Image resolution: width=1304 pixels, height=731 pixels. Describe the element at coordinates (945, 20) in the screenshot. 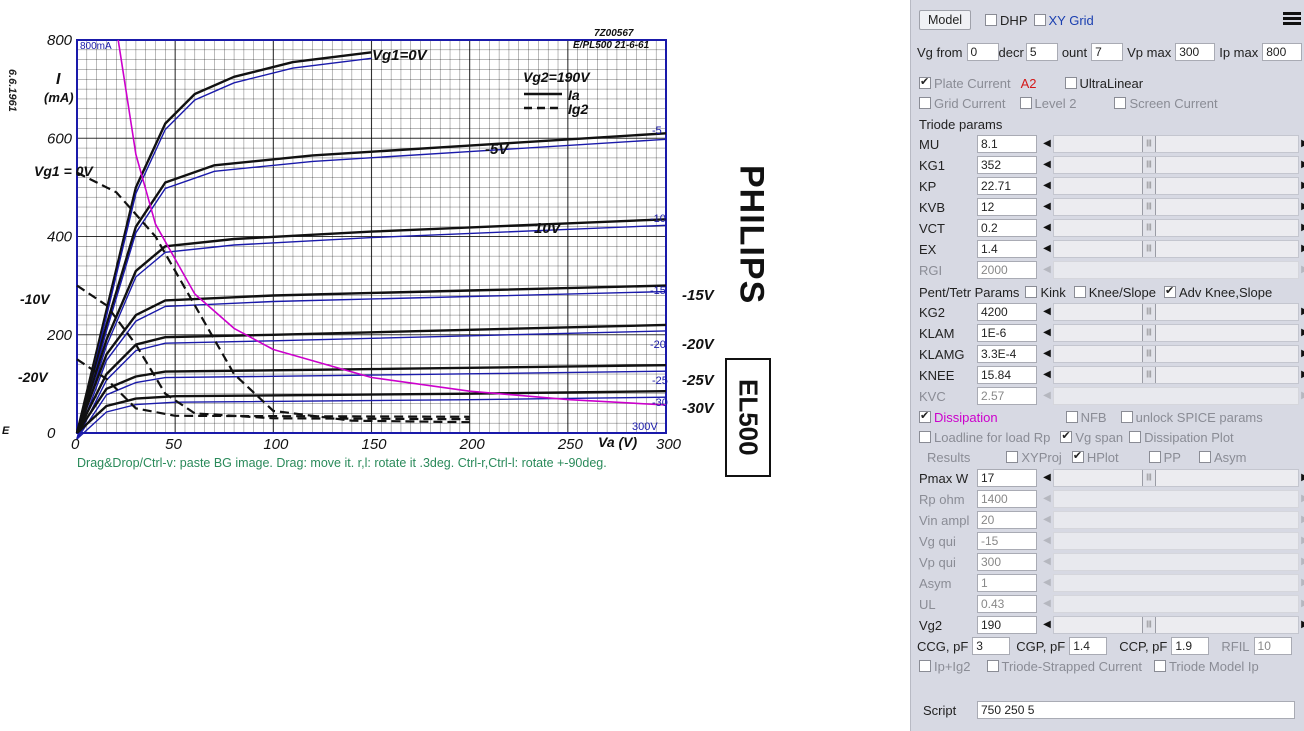

I see `model-button: Model` at that location.